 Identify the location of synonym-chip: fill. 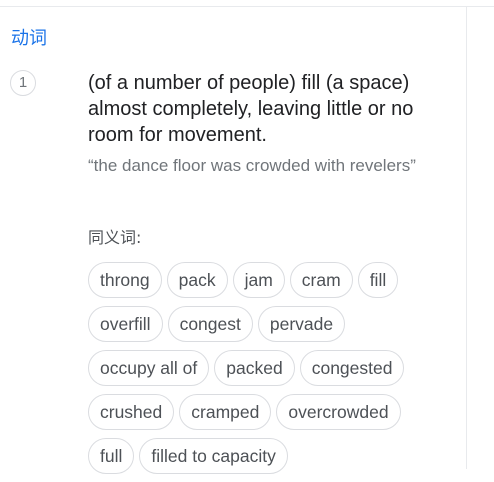
(378, 280).